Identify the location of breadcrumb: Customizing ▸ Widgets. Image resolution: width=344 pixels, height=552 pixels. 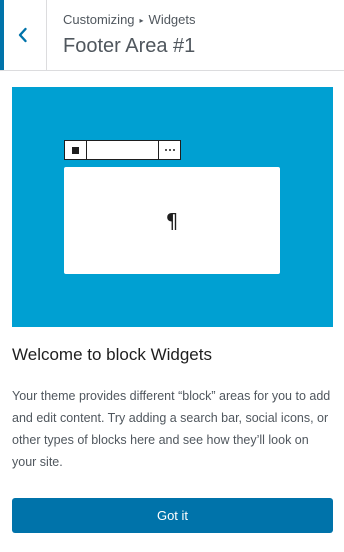
(129, 19).